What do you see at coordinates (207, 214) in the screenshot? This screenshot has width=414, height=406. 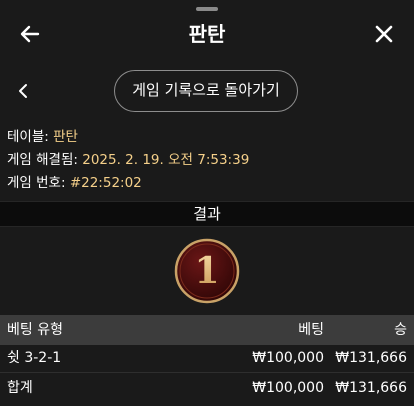 I see `result-heading: 결과` at bounding box center [207, 214].